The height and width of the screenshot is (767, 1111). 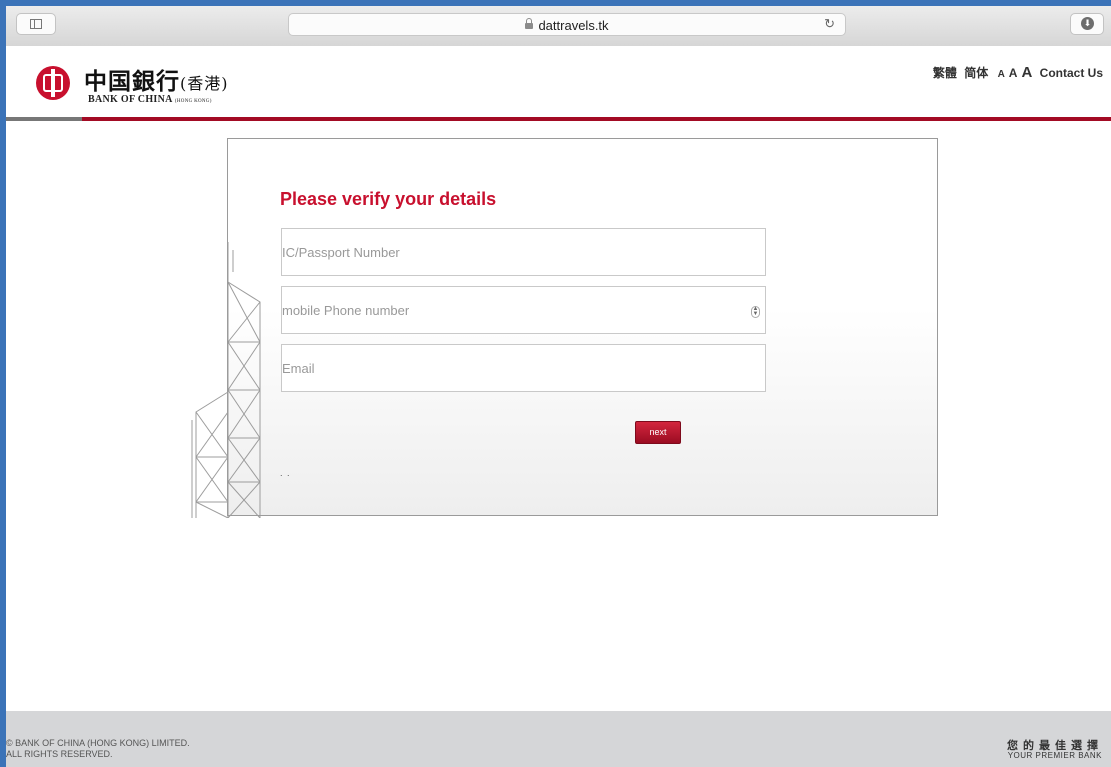 I want to click on address-bar: dattravels.tk ↻, so click(x=567, y=24).